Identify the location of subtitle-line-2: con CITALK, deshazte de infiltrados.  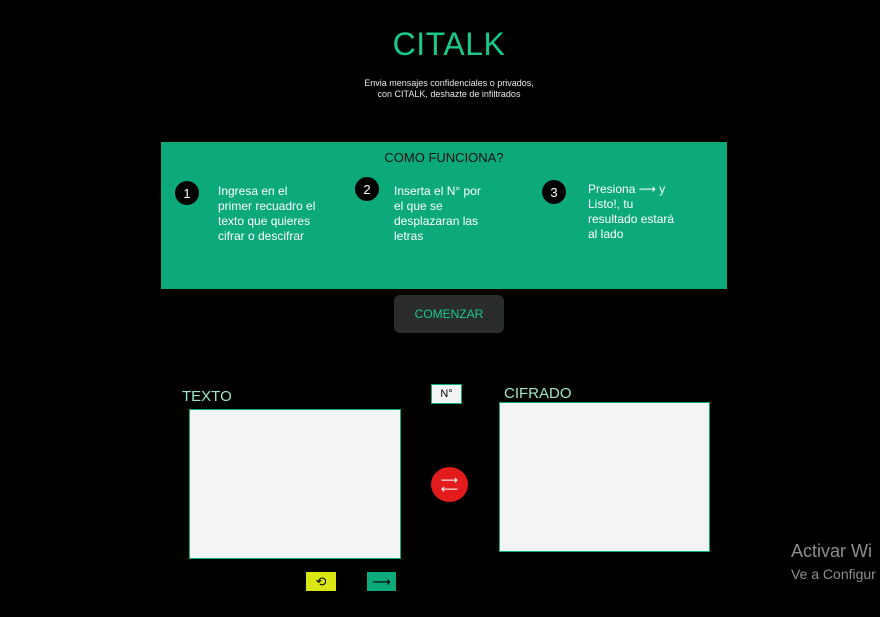
(449, 94).